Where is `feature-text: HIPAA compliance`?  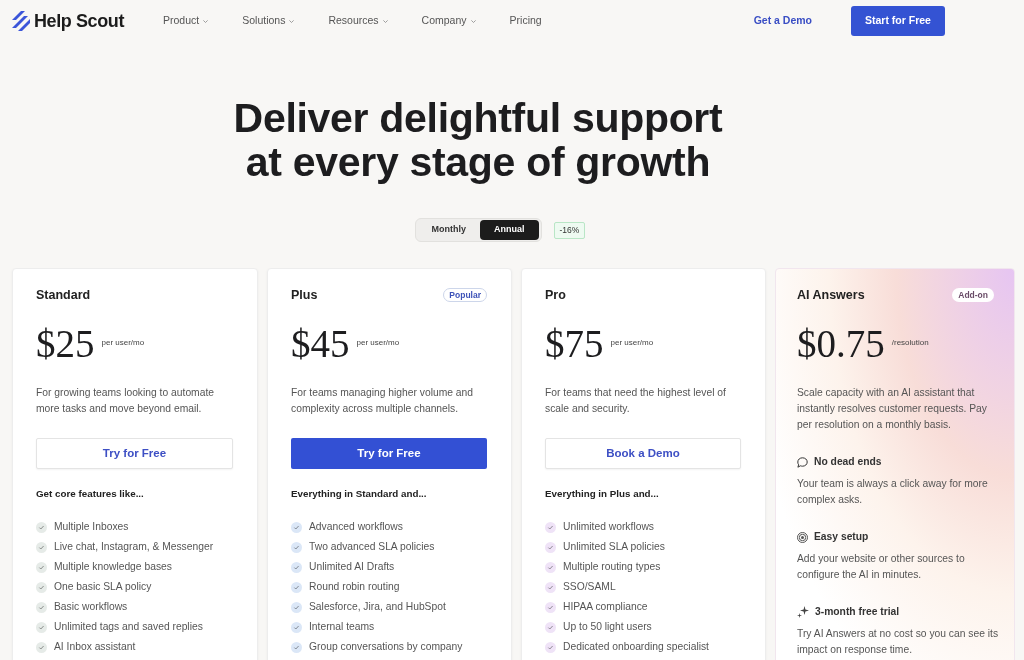 feature-text: HIPAA compliance is located at coordinates (605, 607).